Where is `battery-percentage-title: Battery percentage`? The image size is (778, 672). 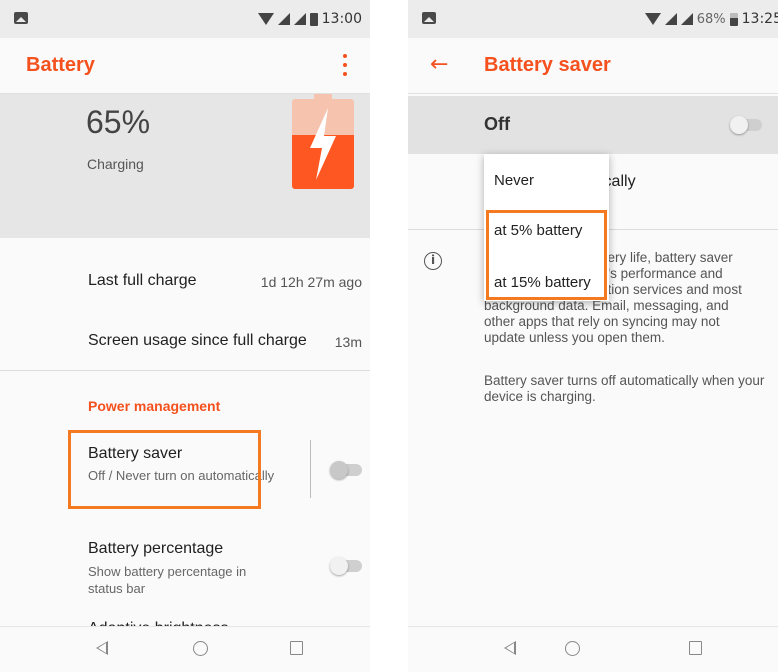 battery-percentage-title: Battery percentage is located at coordinates (155, 549).